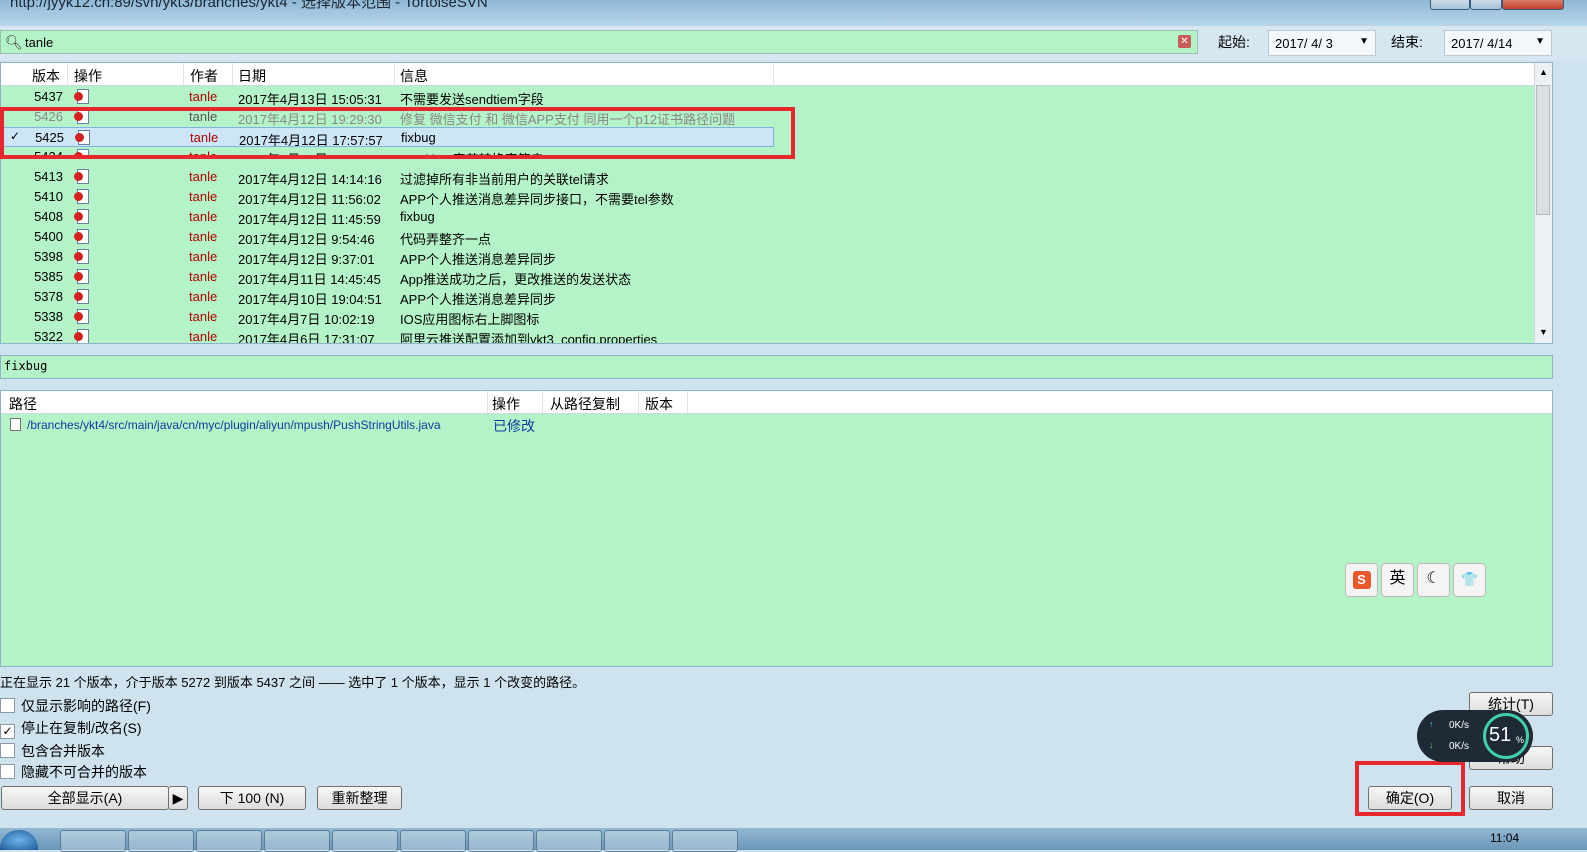  Describe the element at coordinates (15, 424) in the screenshot. I see `java-file-icon` at that location.